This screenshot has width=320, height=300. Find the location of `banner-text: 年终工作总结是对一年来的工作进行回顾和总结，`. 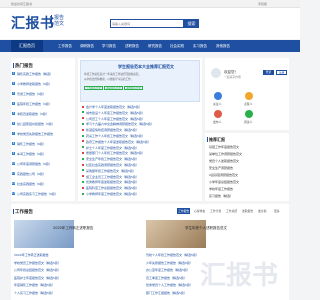

banner-text: 年终工作总结是对一年来的工作进行回顾和总结， is located at coordinates (113, 74).